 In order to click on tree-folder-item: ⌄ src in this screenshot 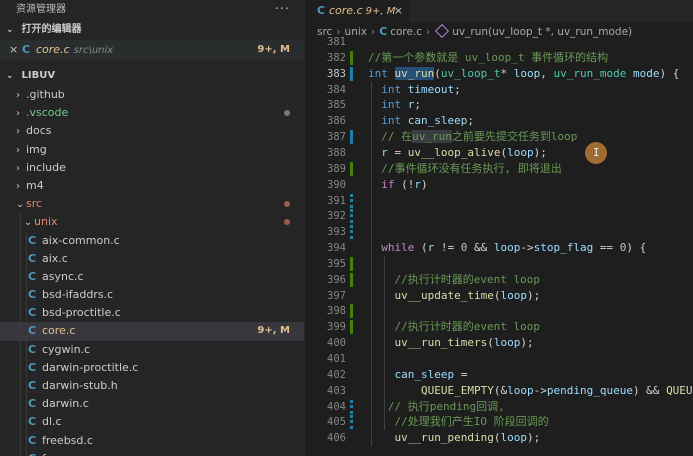, I will do `click(152, 204)`.